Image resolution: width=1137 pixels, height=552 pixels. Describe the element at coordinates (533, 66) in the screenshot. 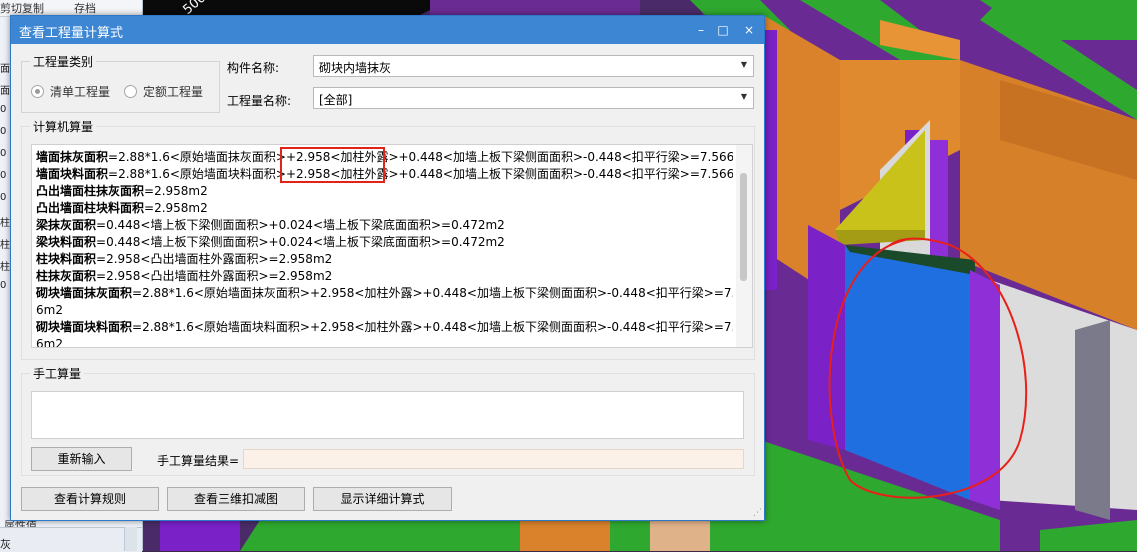

I see `component-name-select: 砌块内墙抹灰 ▼` at that location.